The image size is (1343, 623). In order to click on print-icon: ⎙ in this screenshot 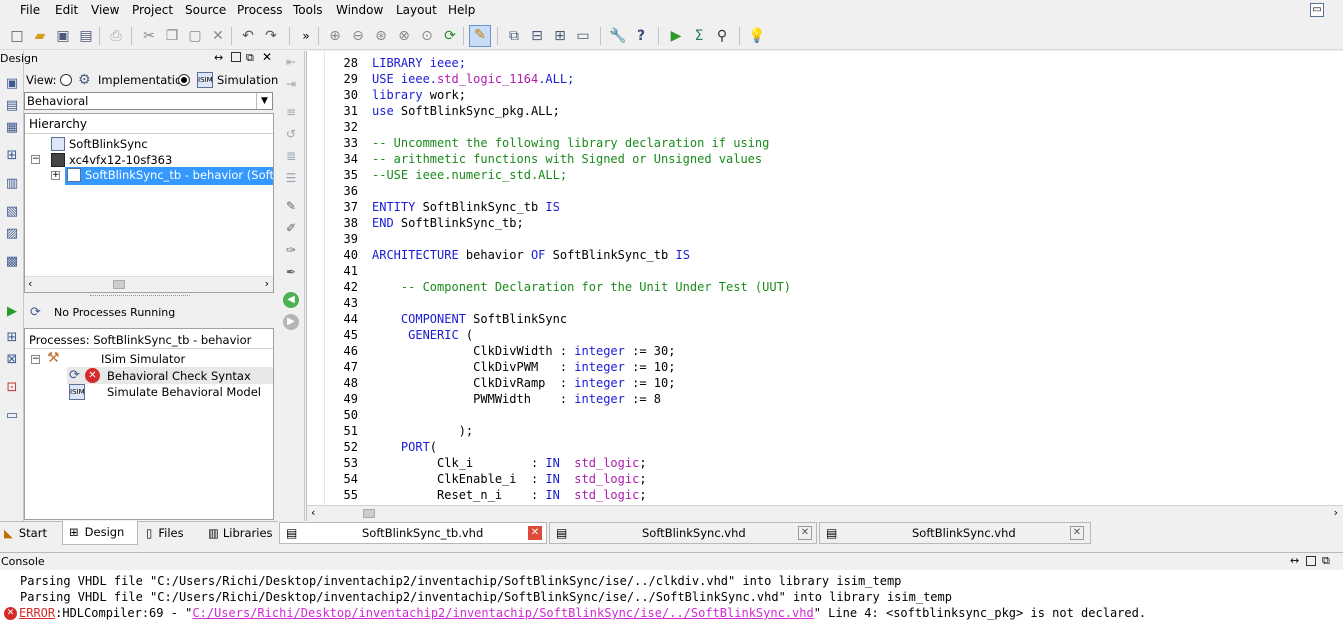, I will do `click(116, 36)`.